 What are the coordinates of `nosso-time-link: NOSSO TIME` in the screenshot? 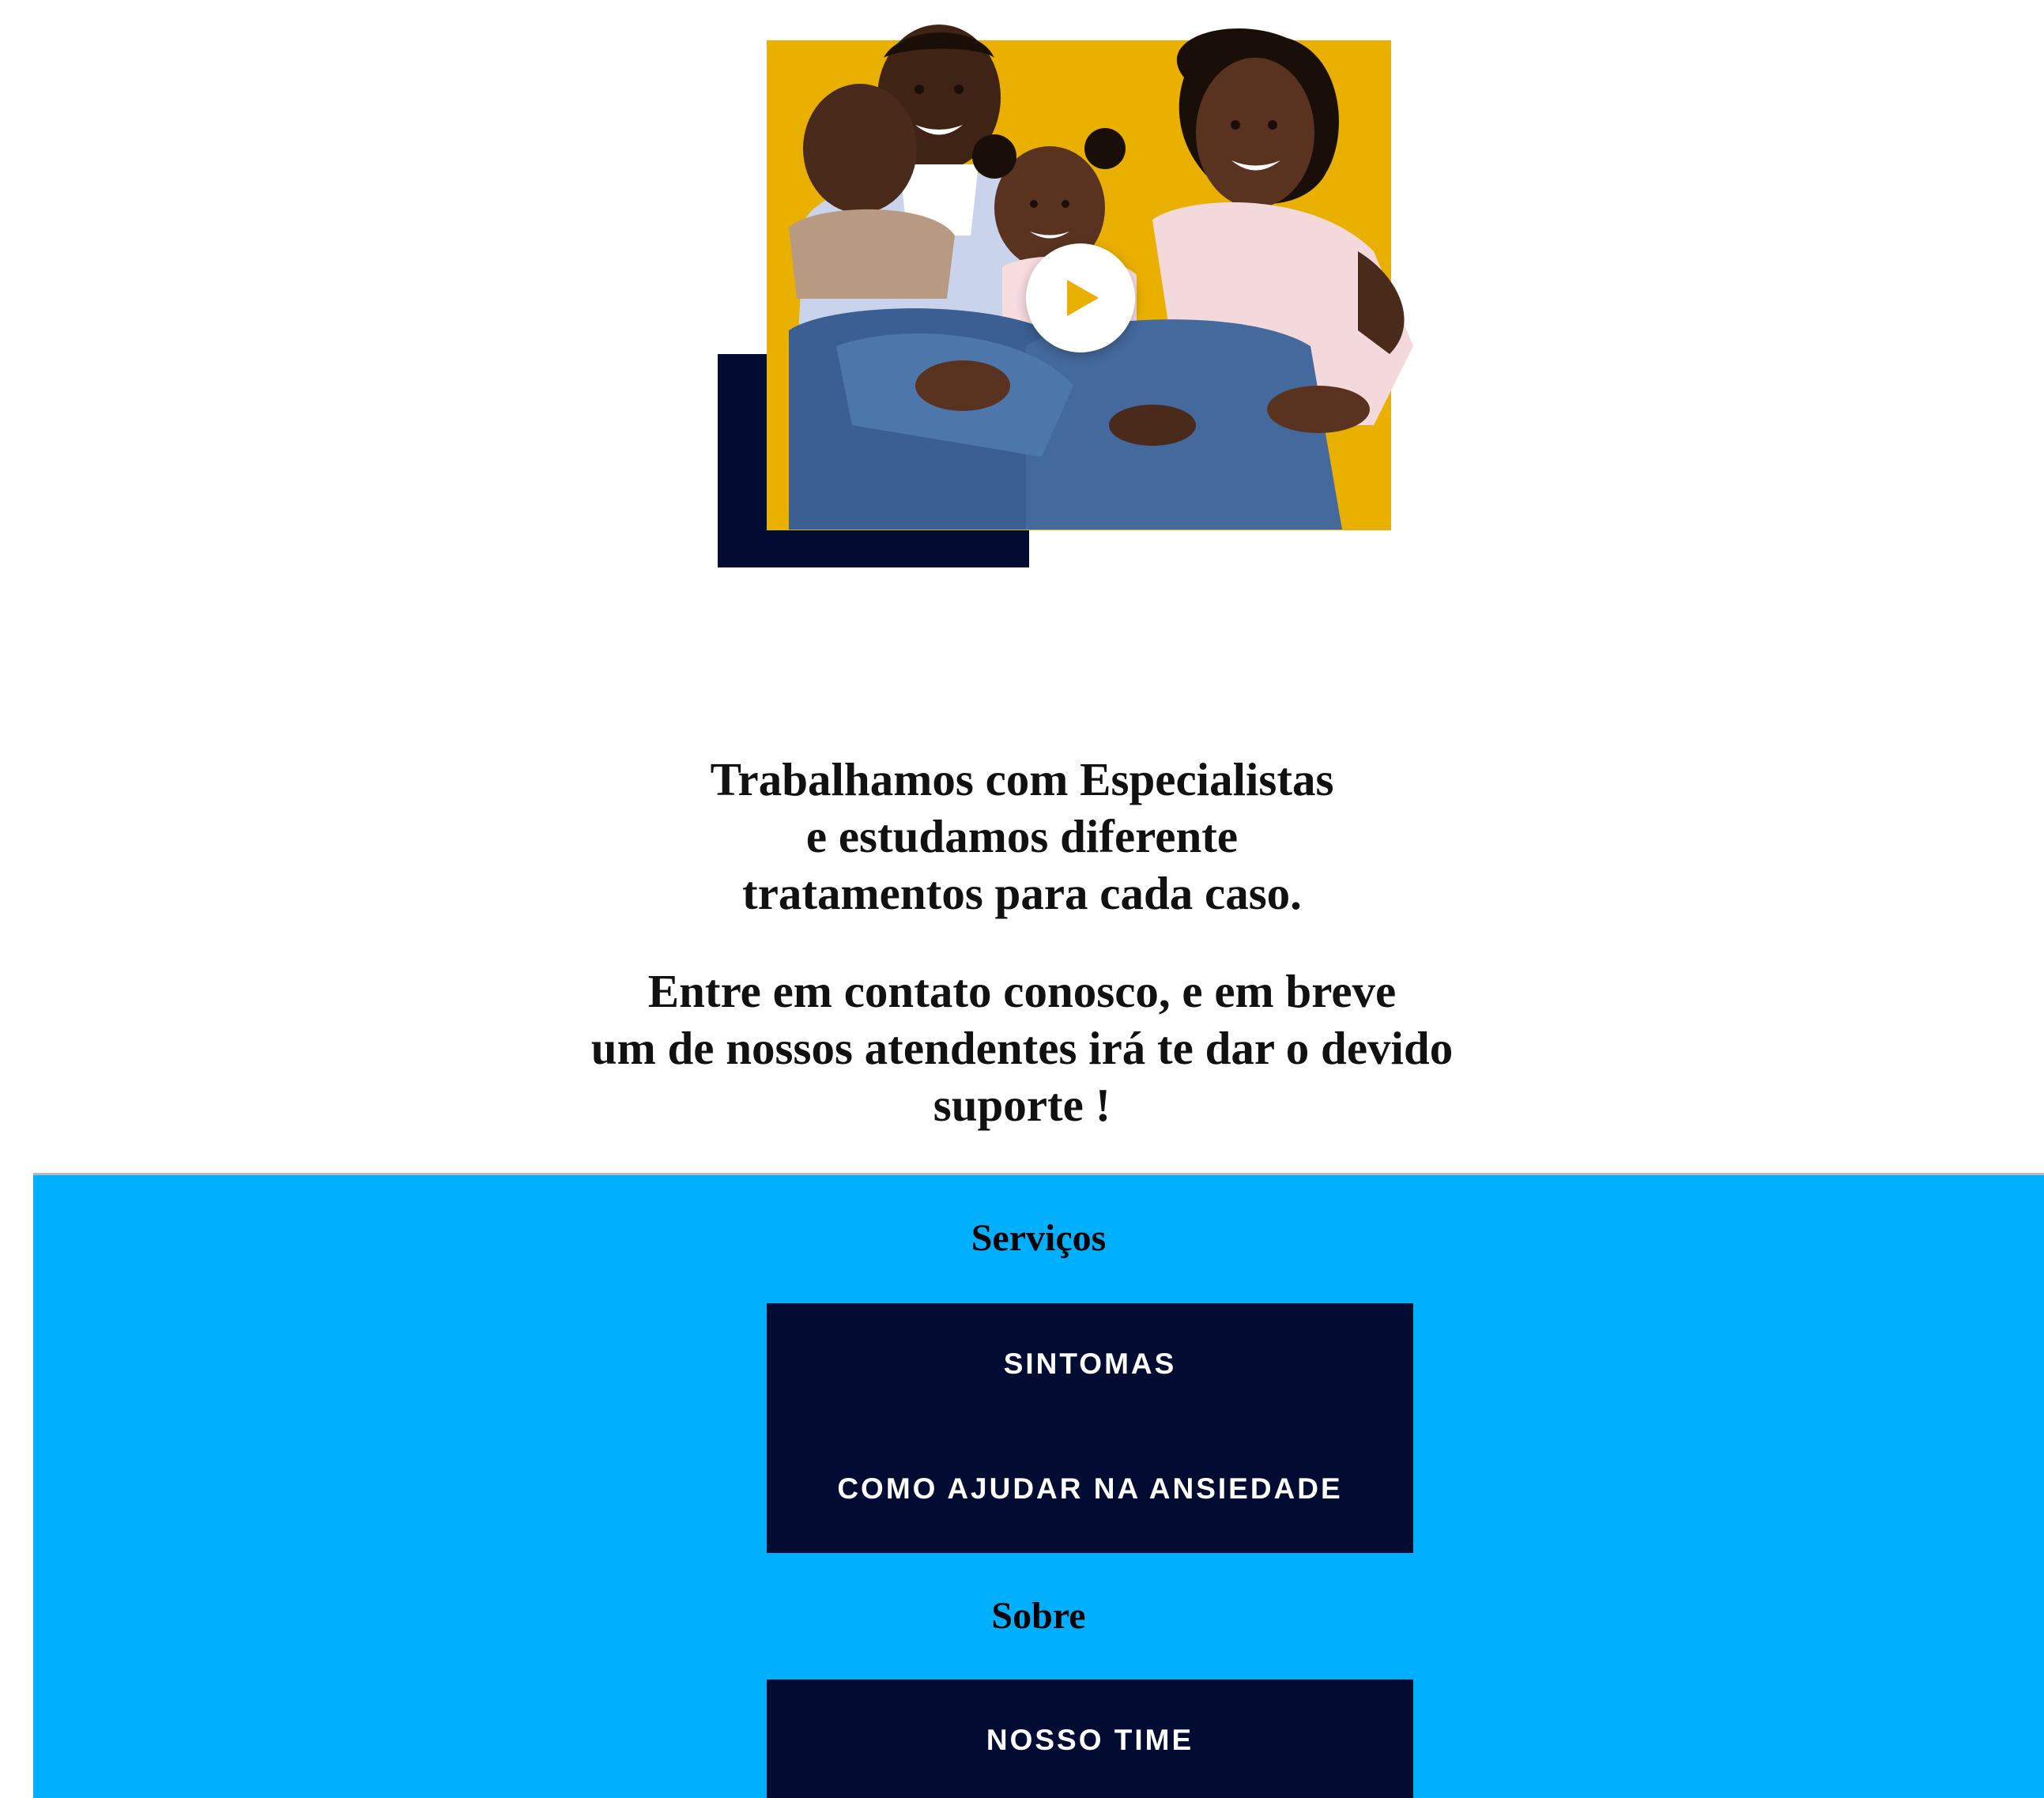 It's located at (1090, 1740).